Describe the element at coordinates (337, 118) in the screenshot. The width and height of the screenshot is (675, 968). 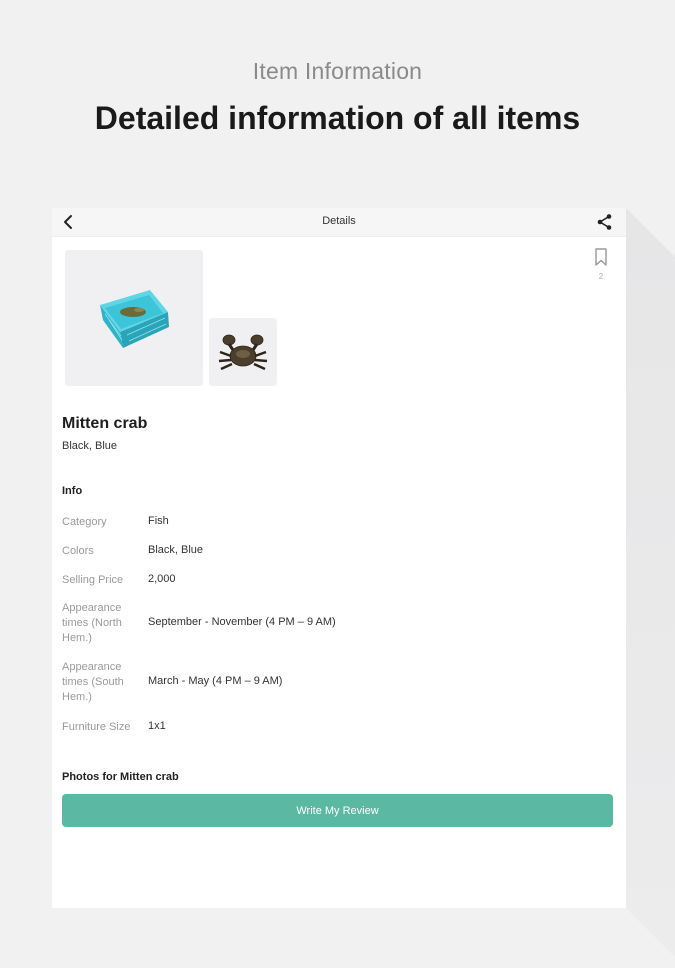
I see `promo-title: Detailed information of all items` at that location.